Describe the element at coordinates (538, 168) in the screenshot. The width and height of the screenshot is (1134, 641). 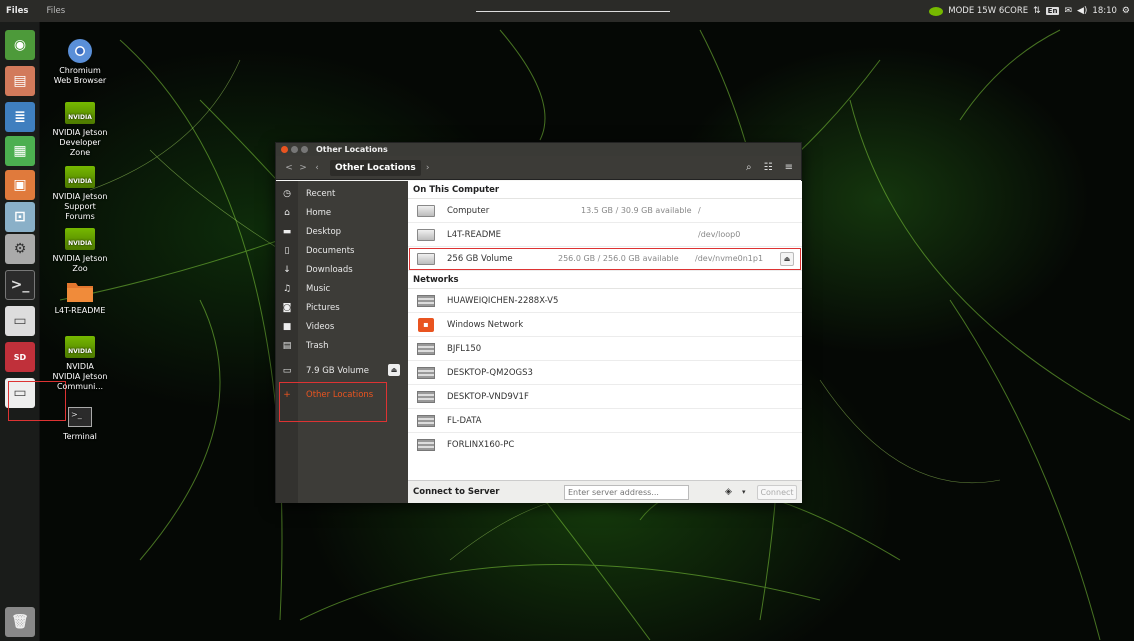
I see `toolbar: < > ‹ Other Locations › ⌕ ☷ ≡` at that location.